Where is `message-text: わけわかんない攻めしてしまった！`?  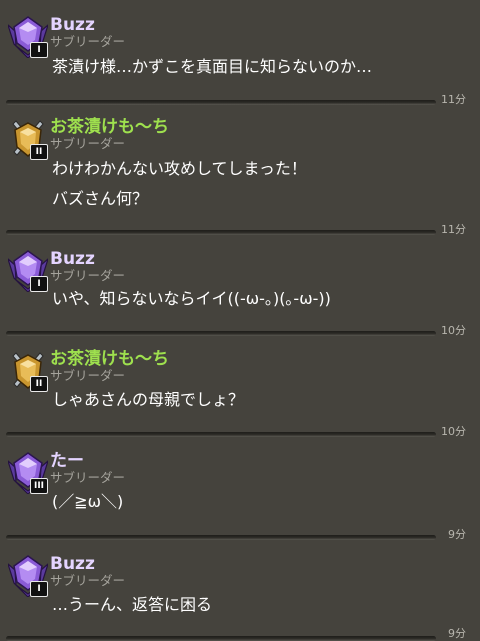
message-text: わけわかんない攻めしてしまった！ is located at coordinates (179, 168).